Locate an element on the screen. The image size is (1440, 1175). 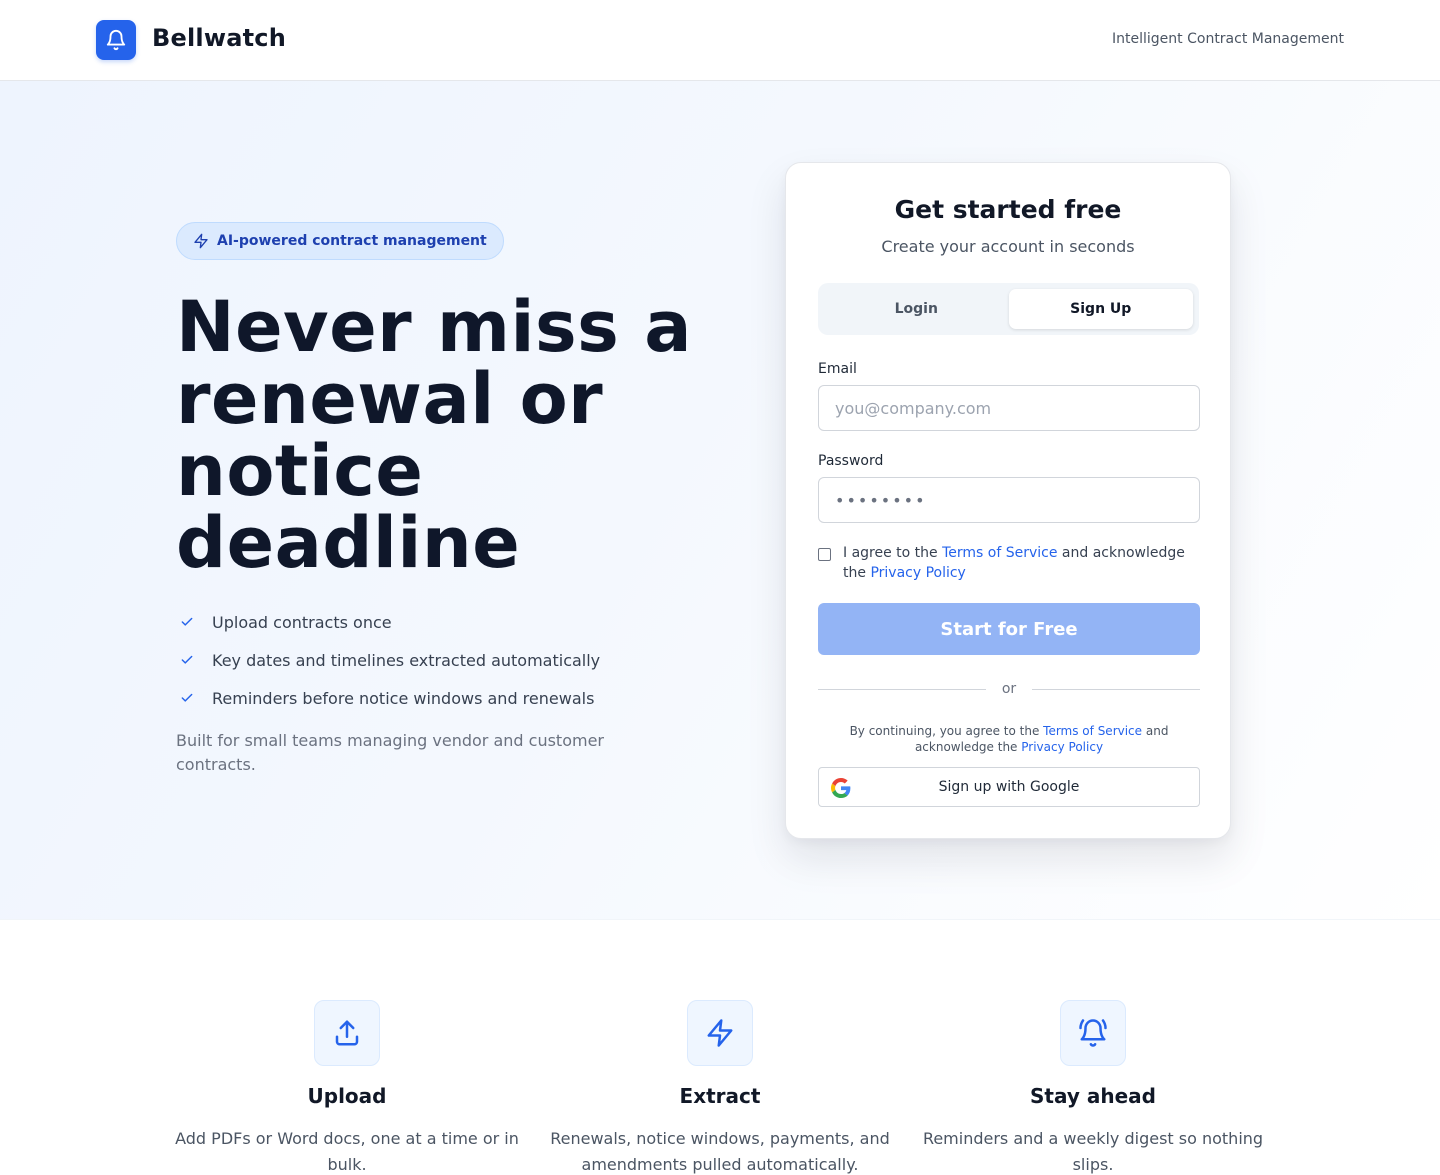
logo-badge is located at coordinates (116, 40).